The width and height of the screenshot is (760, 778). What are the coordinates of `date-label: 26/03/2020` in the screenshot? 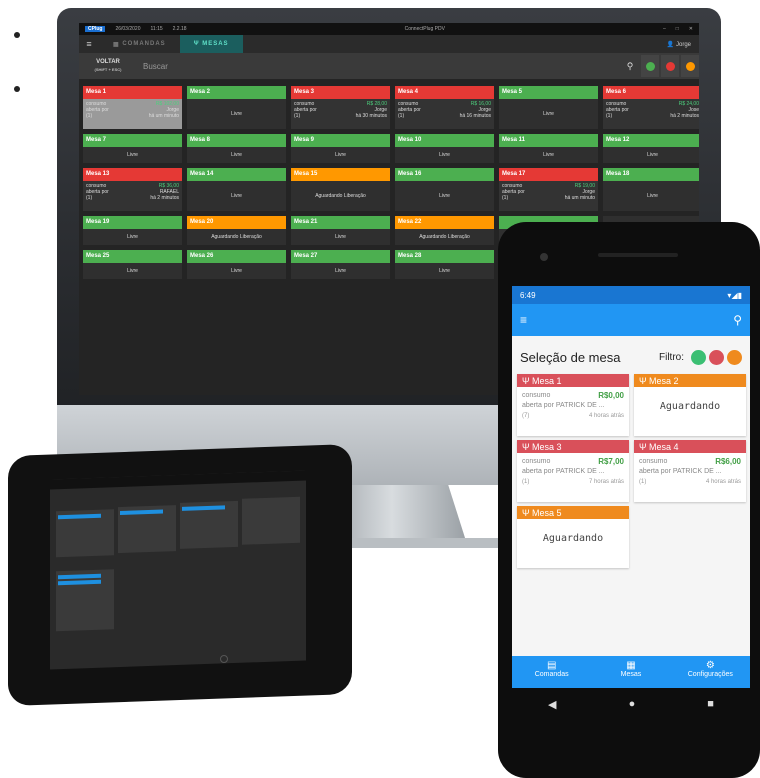 It's located at (128, 29).